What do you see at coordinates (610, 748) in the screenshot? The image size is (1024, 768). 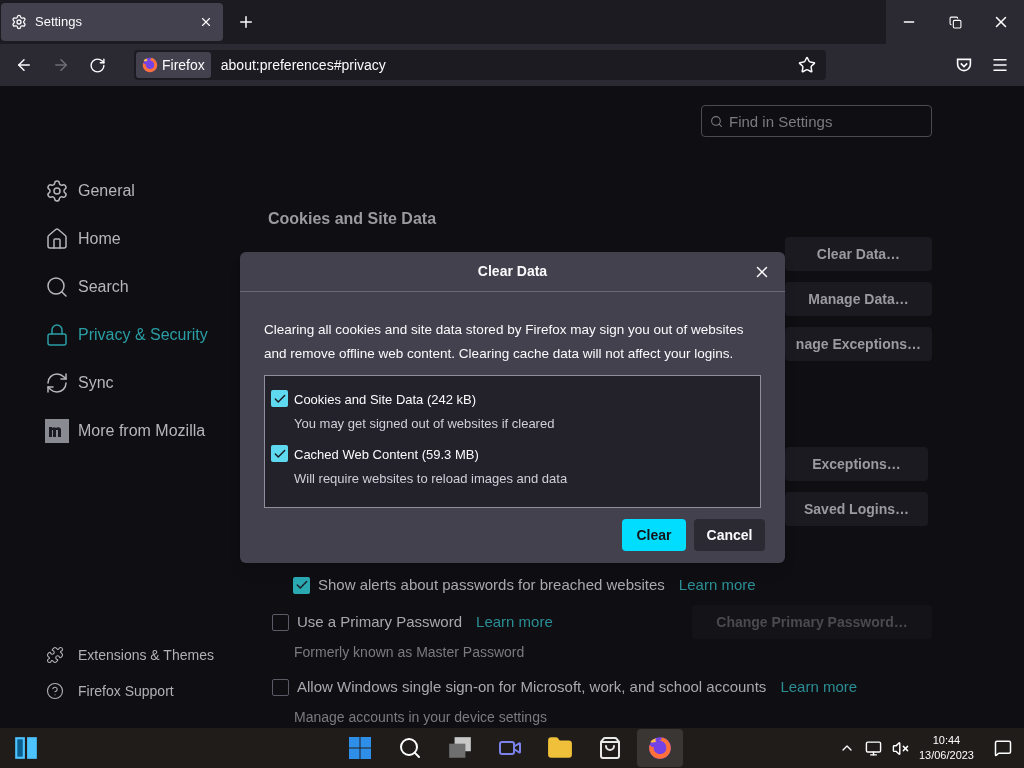 I see `store-bag-icon` at bounding box center [610, 748].